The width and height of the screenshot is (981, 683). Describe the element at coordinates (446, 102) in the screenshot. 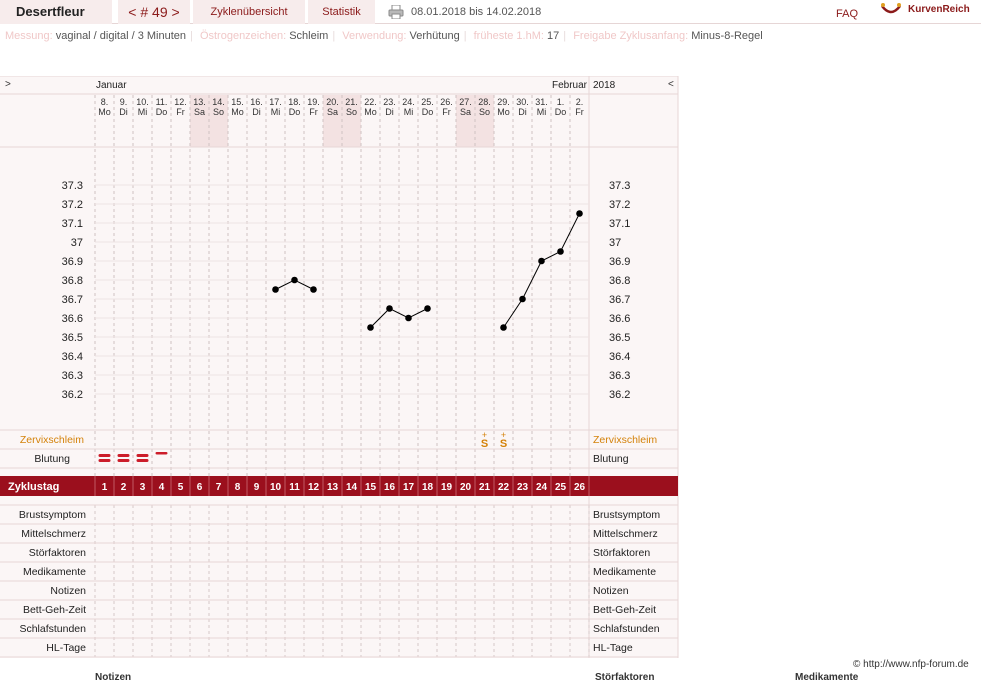

I see `day-date-label: 26.` at that location.